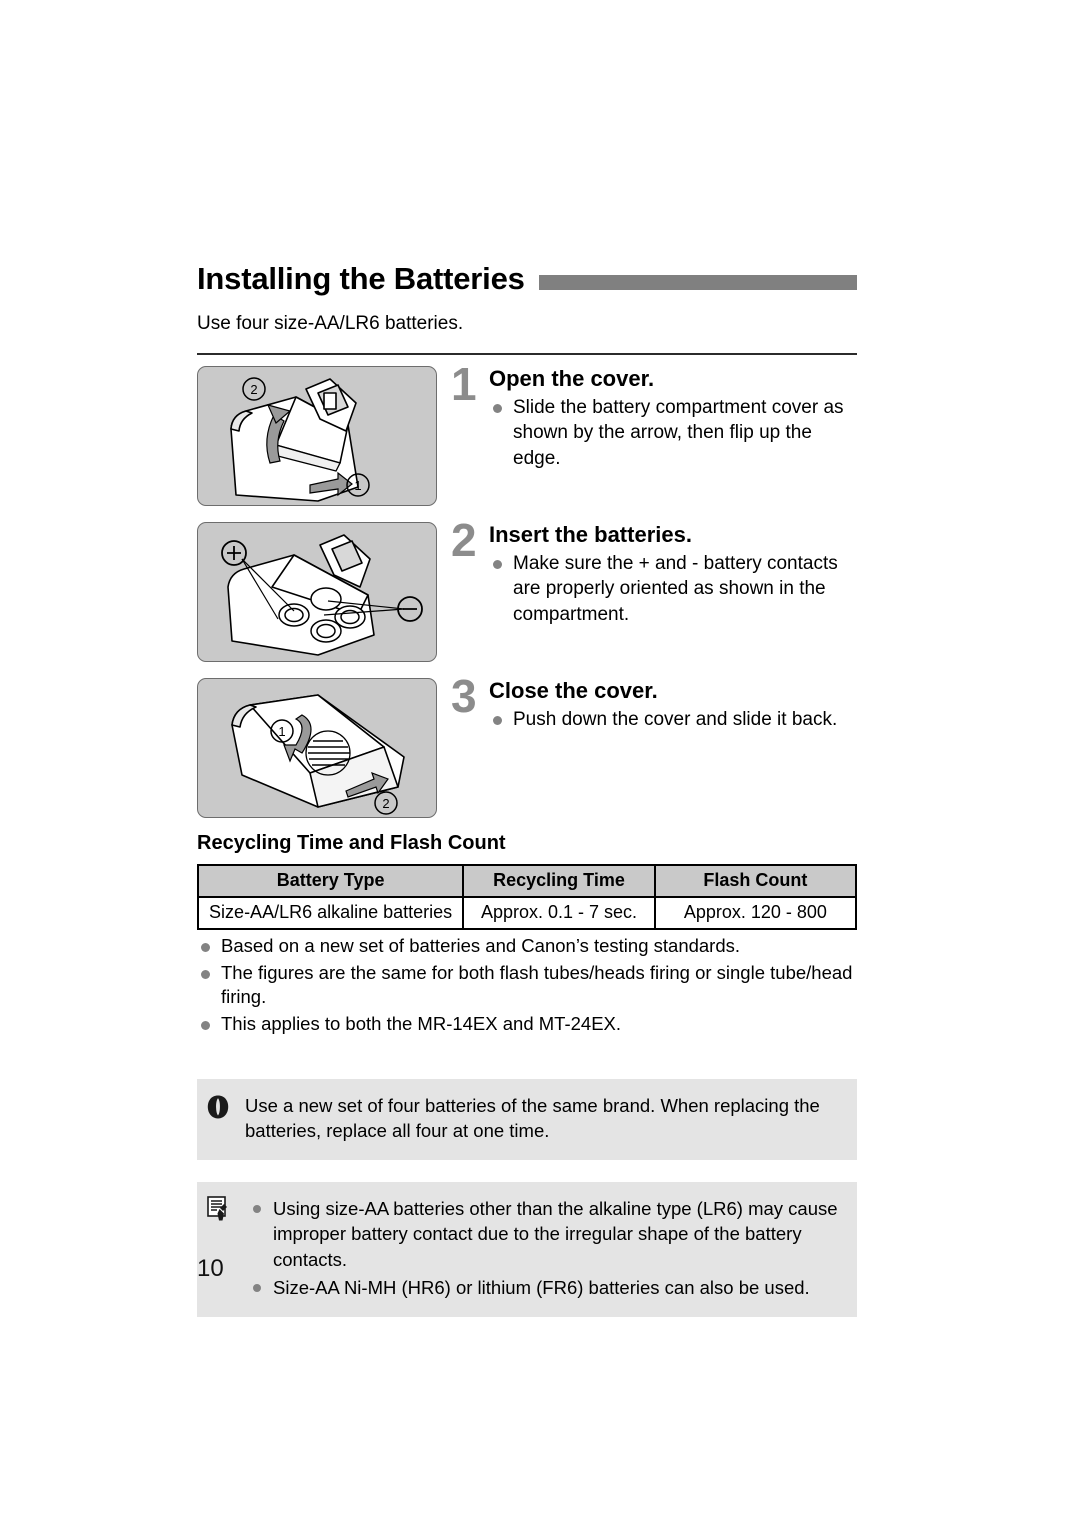  Describe the element at coordinates (330, 324) in the screenshot. I see `section-lead-text: Use four size-AA/LR6 batteries.` at that location.